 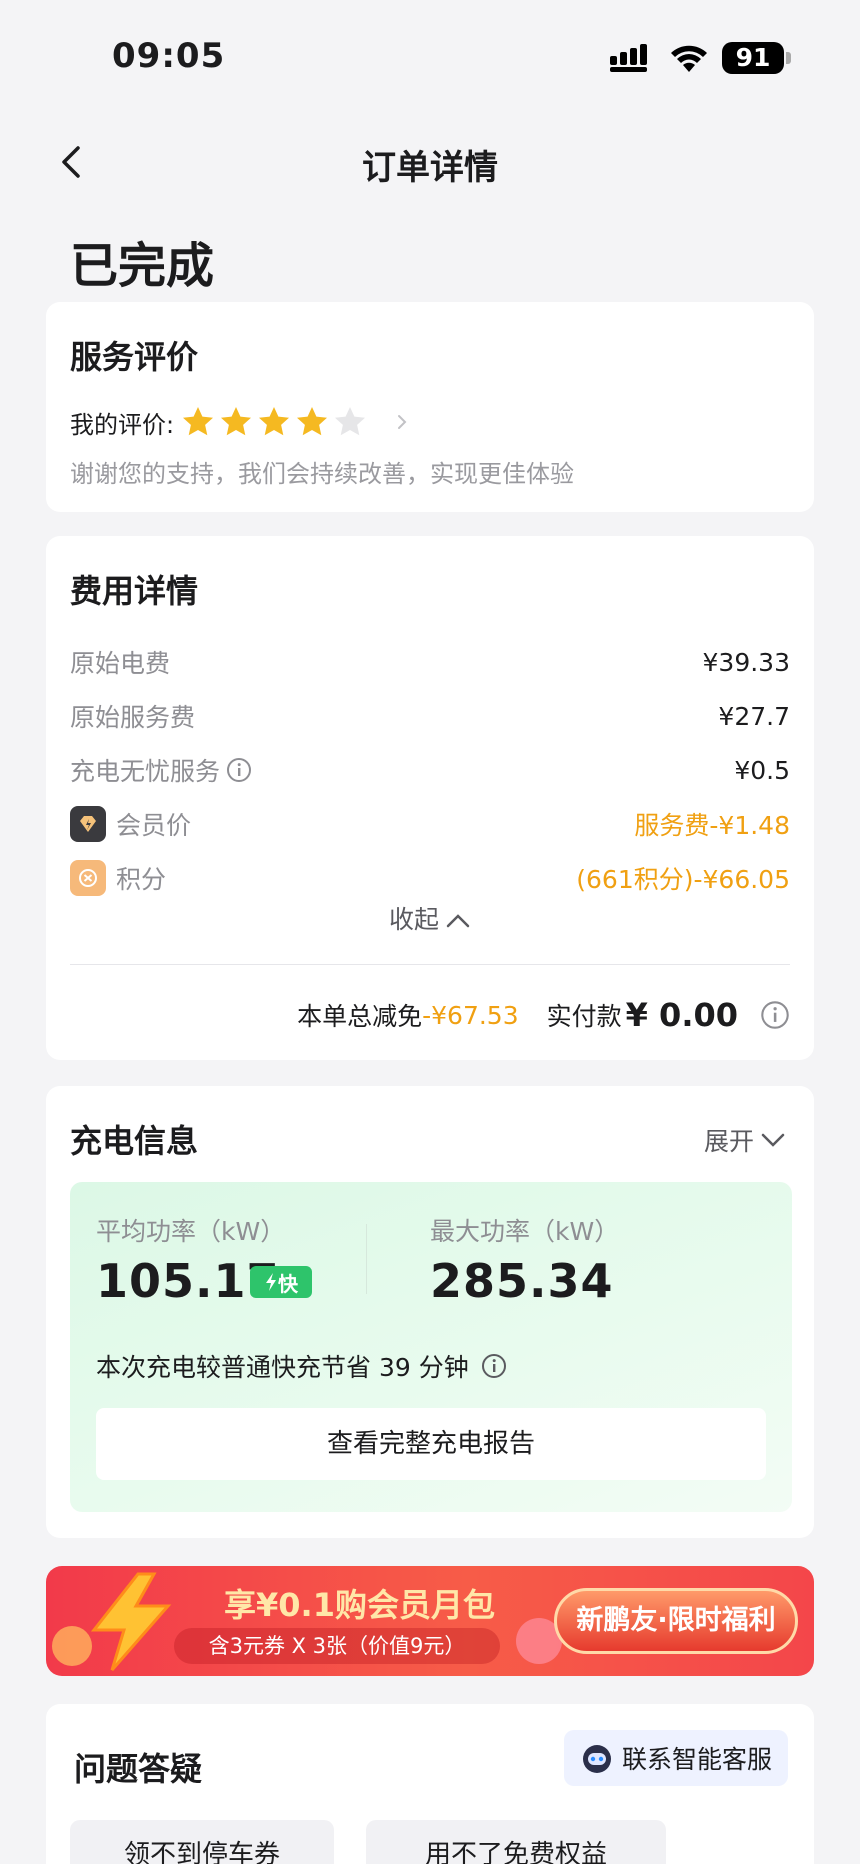 What do you see at coordinates (271, 1282) in the screenshot?
I see `lightning-icon` at bounding box center [271, 1282].